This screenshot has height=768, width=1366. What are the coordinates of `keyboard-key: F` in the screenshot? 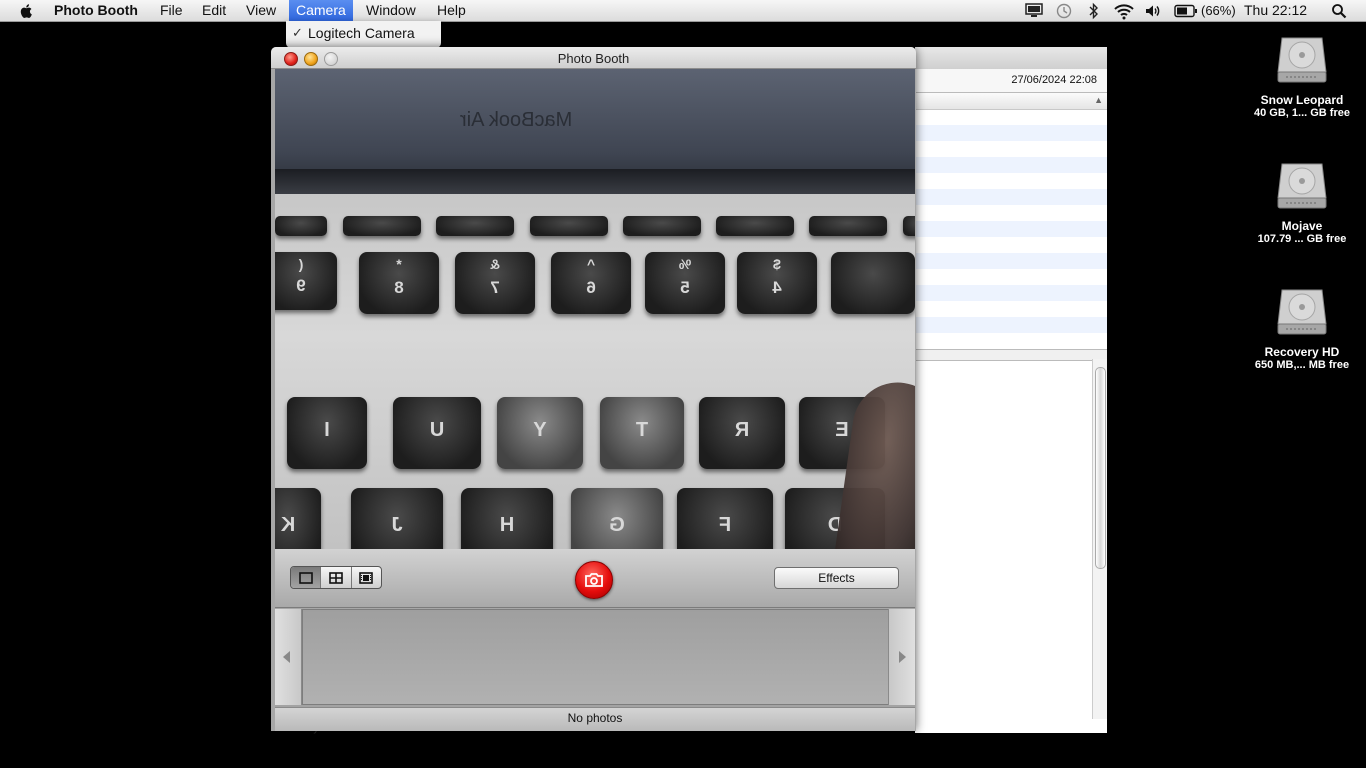 It's located at (725, 518).